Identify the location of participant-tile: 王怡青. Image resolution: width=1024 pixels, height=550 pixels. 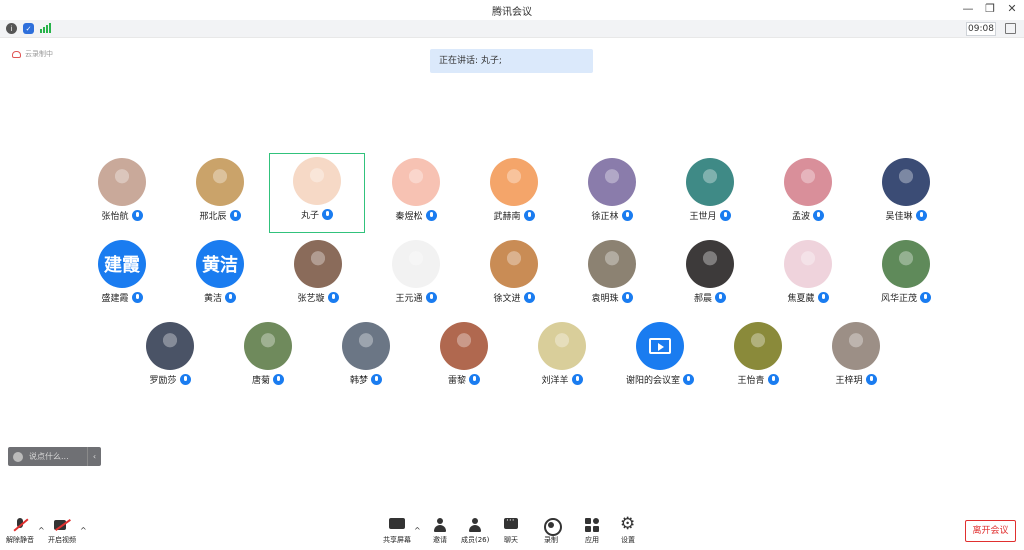
(758, 358).